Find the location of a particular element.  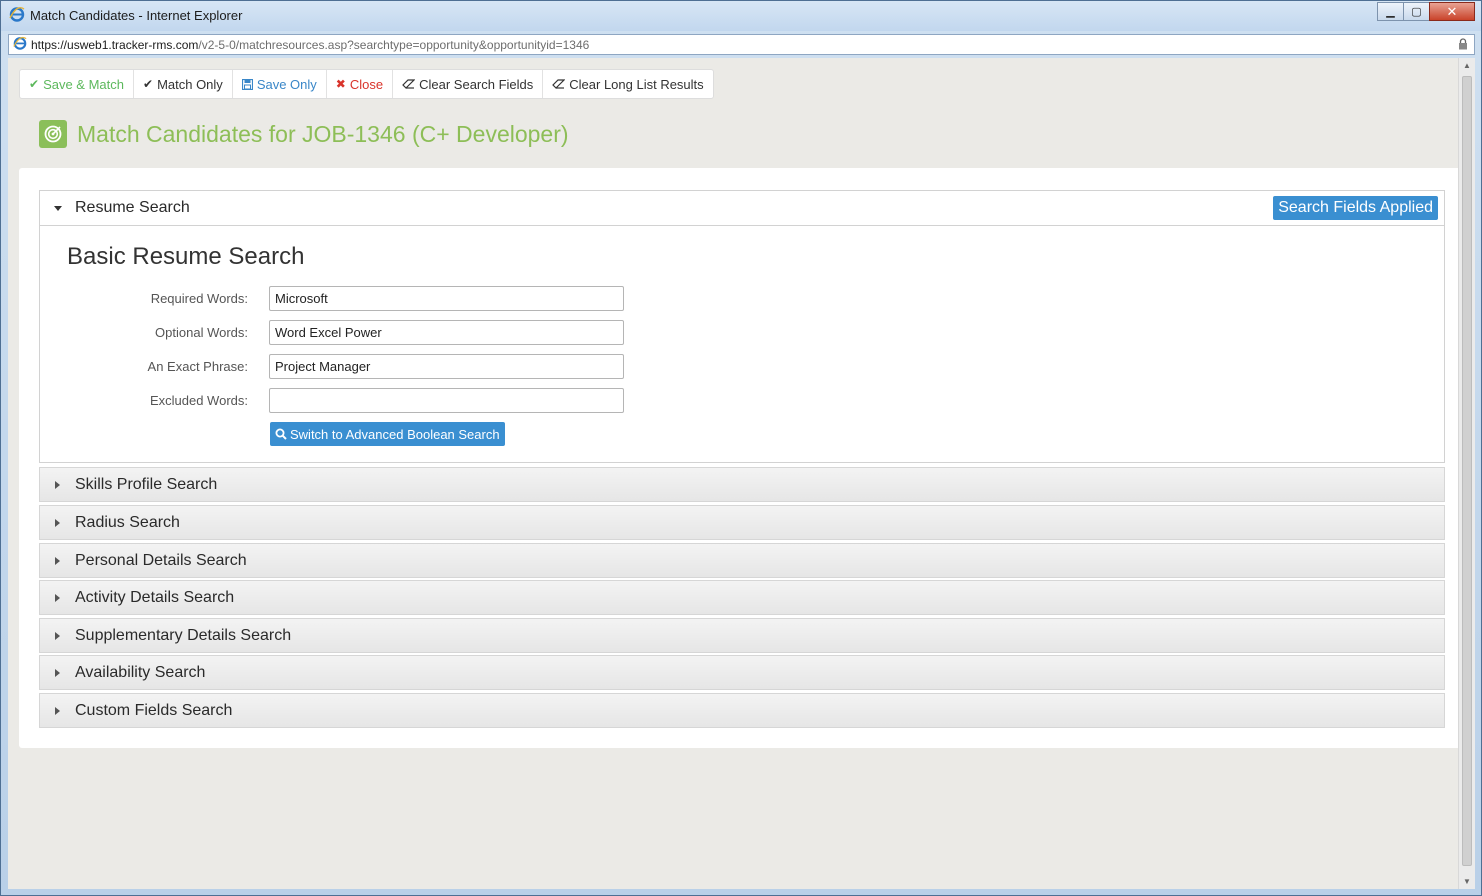

section-title: Personal Details Search is located at coordinates (161, 560).